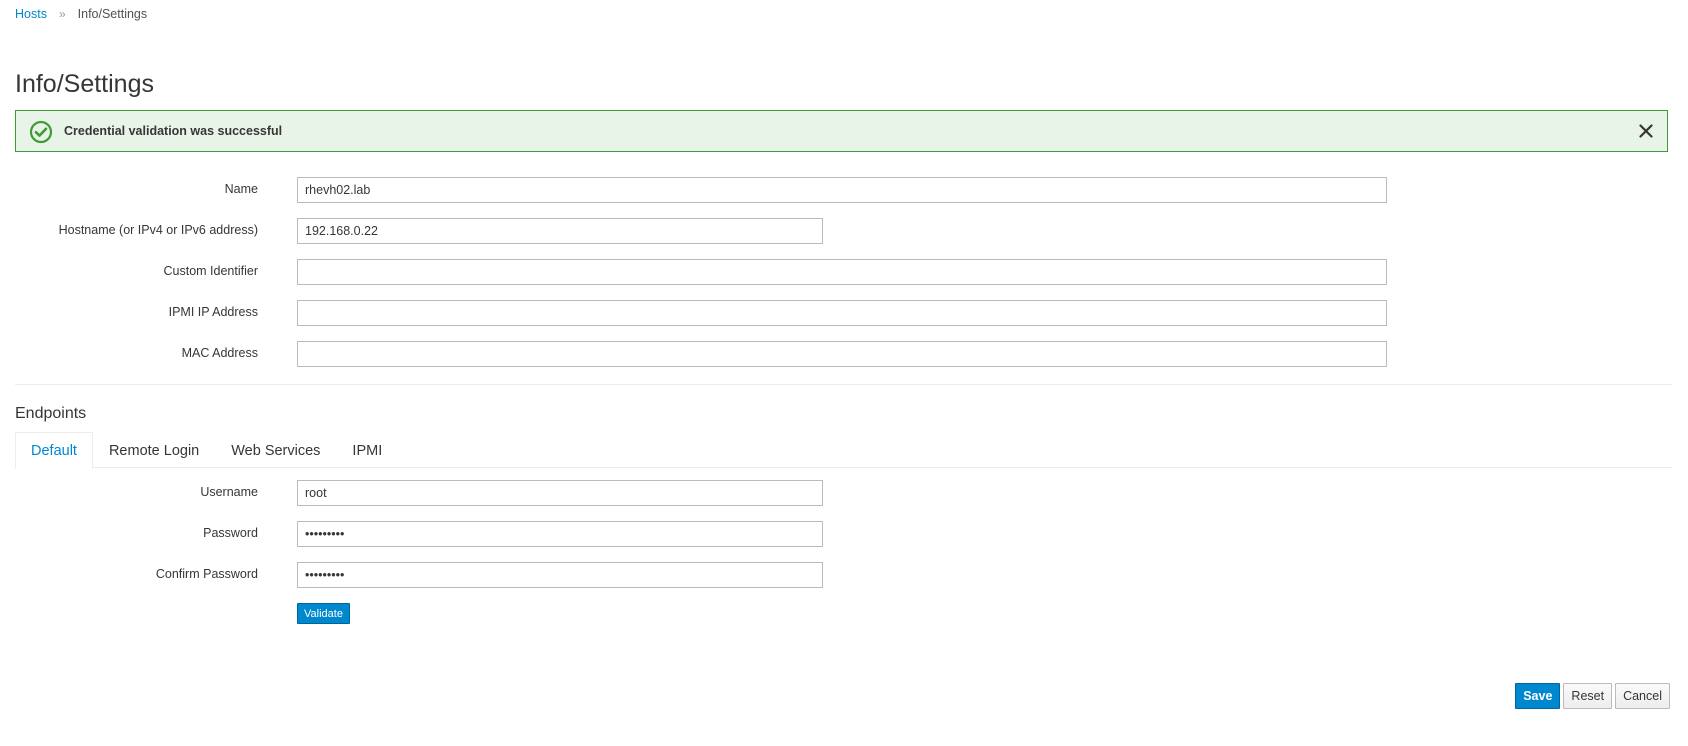 This screenshot has width=1688, height=746. Describe the element at coordinates (560, 493) in the screenshot. I see `username-input` at that location.